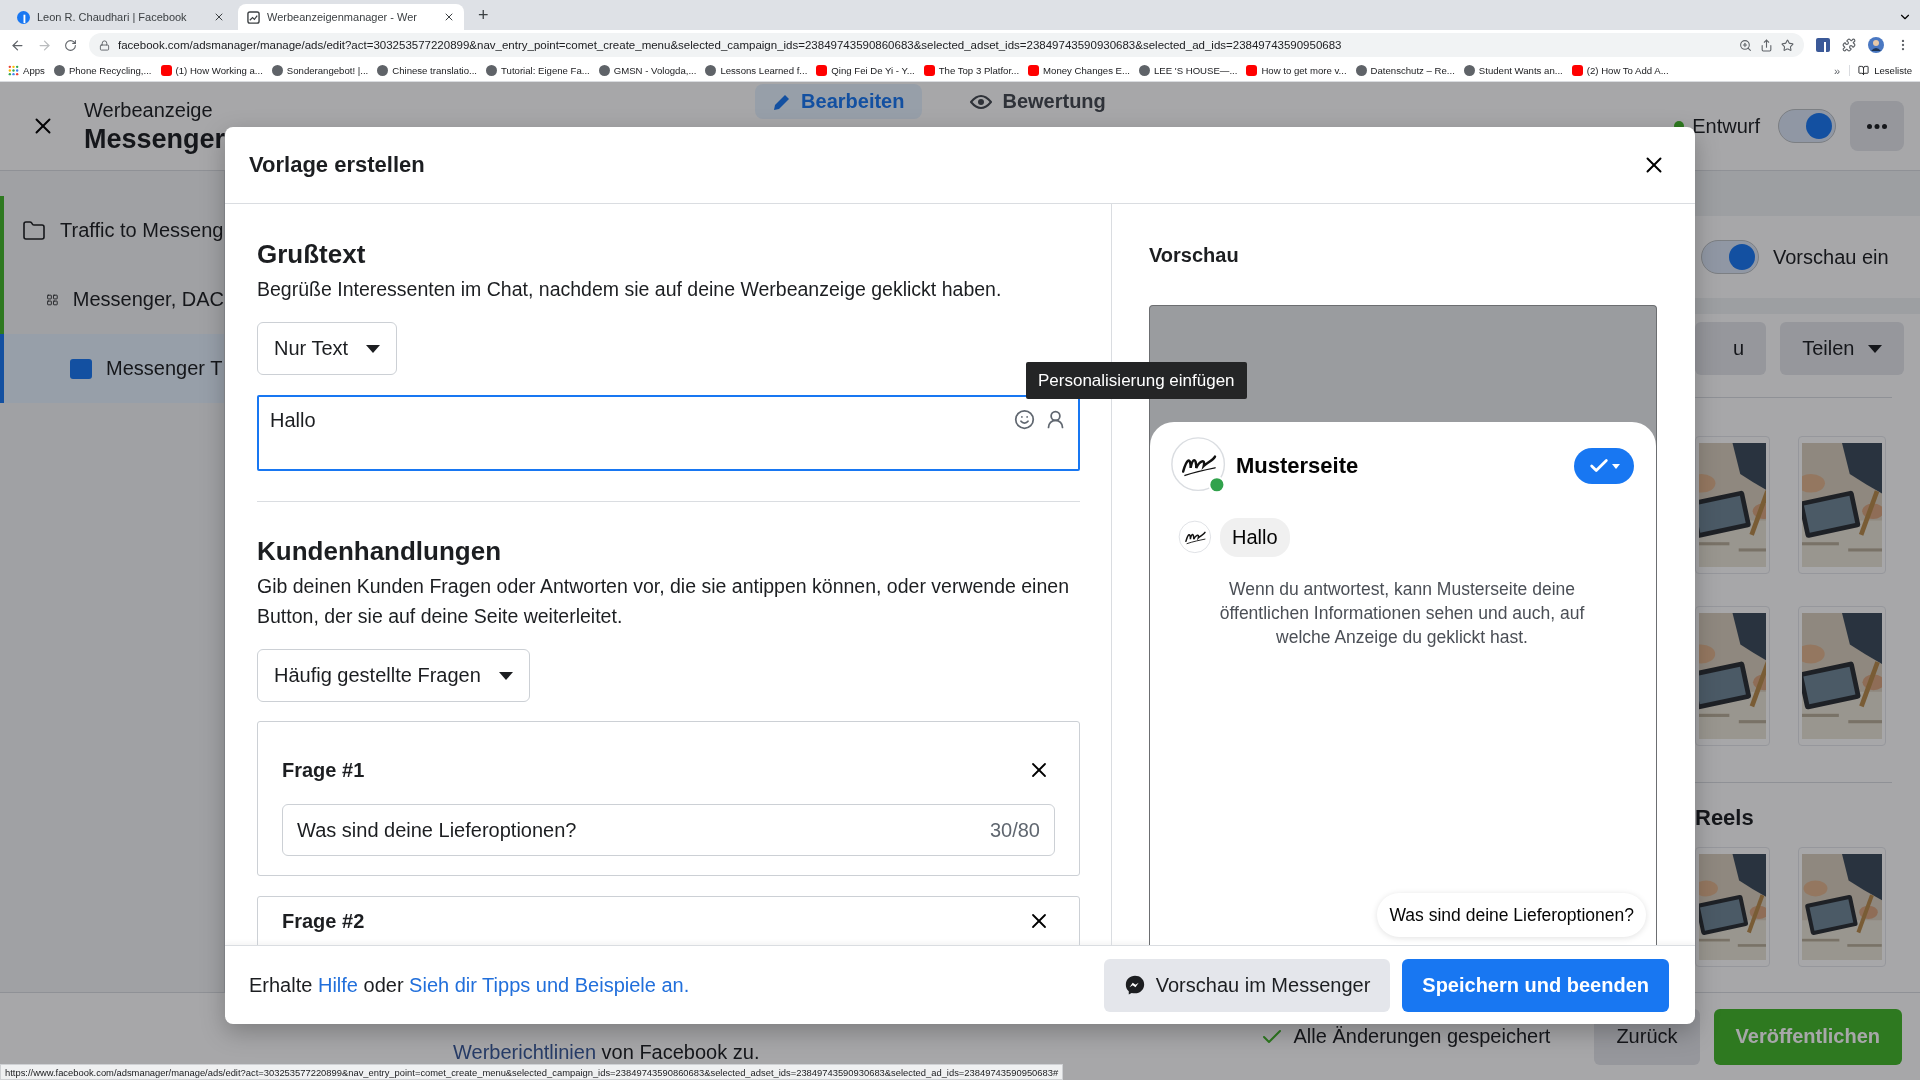 The width and height of the screenshot is (1920, 1080). What do you see at coordinates (1535, 985) in the screenshot?
I see `save-button: Speichern und beenden` at bounding box center [1535, 985].